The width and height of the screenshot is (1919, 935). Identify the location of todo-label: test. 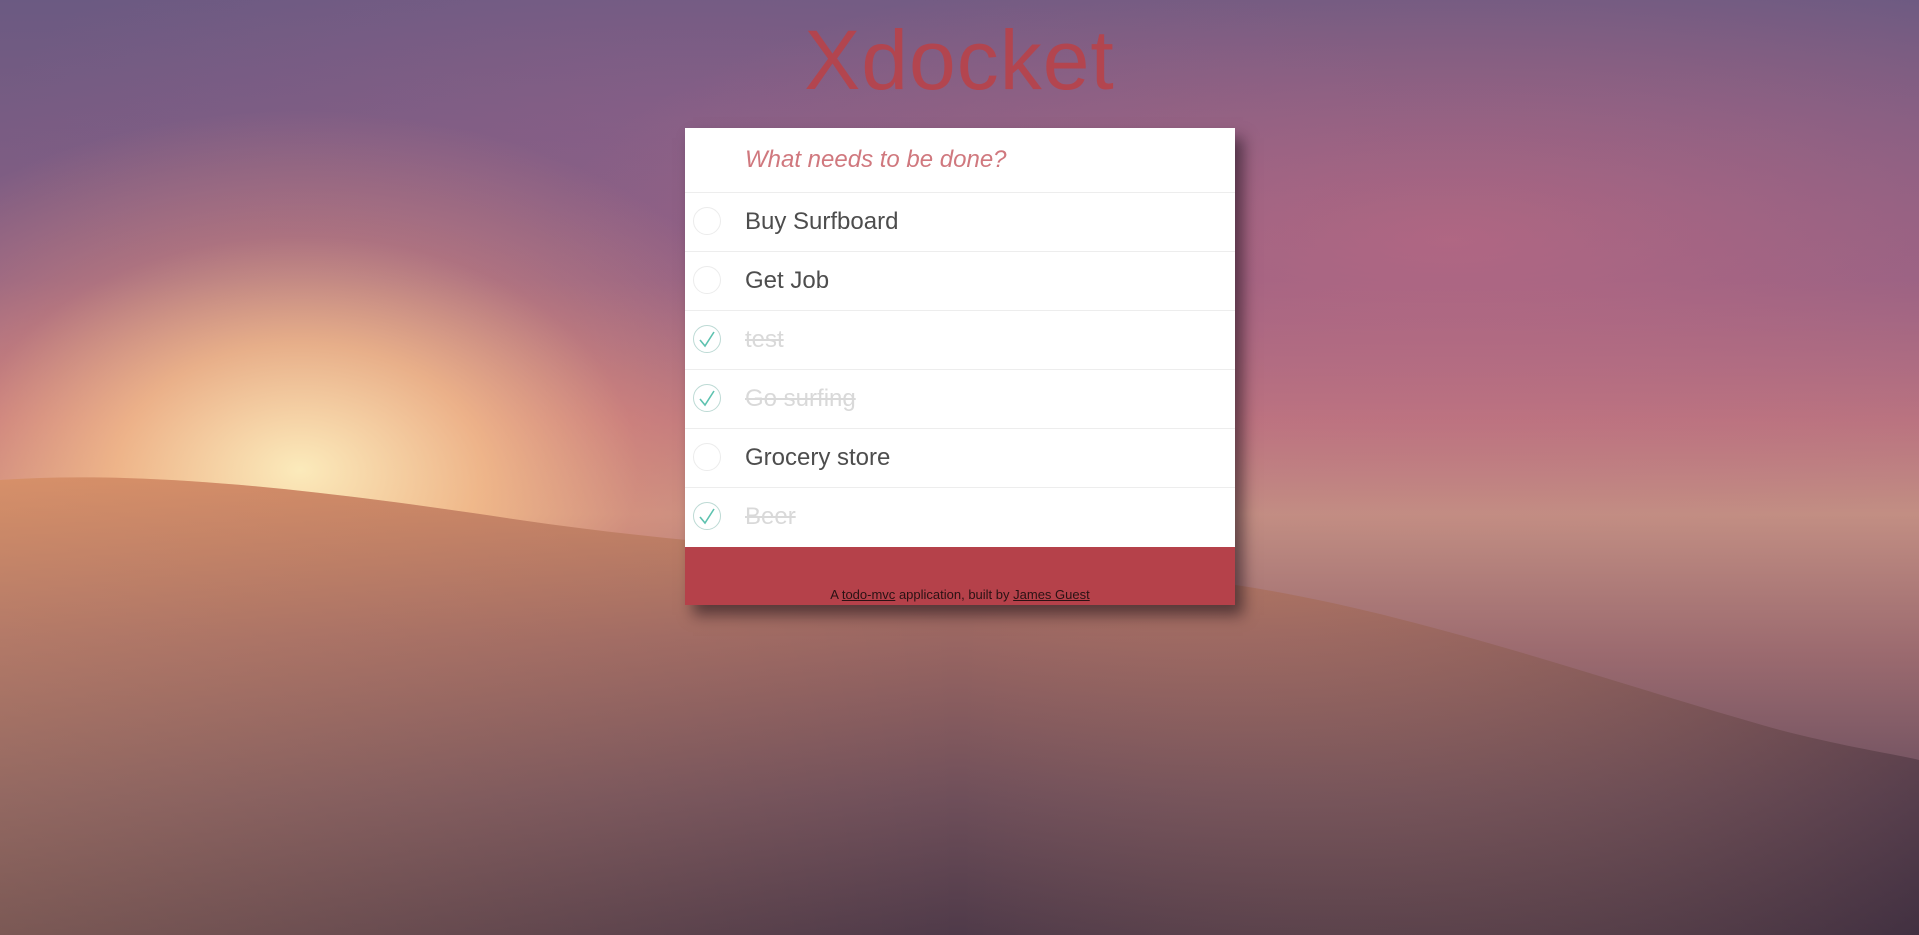
(764, 340).